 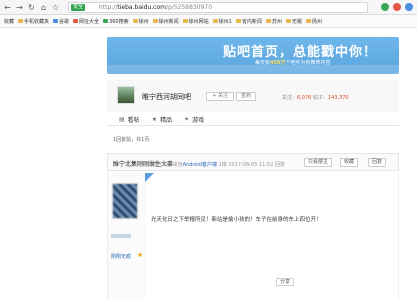 I want to click on bookmark-label: 徐州网站, so click(x=198, y=21).